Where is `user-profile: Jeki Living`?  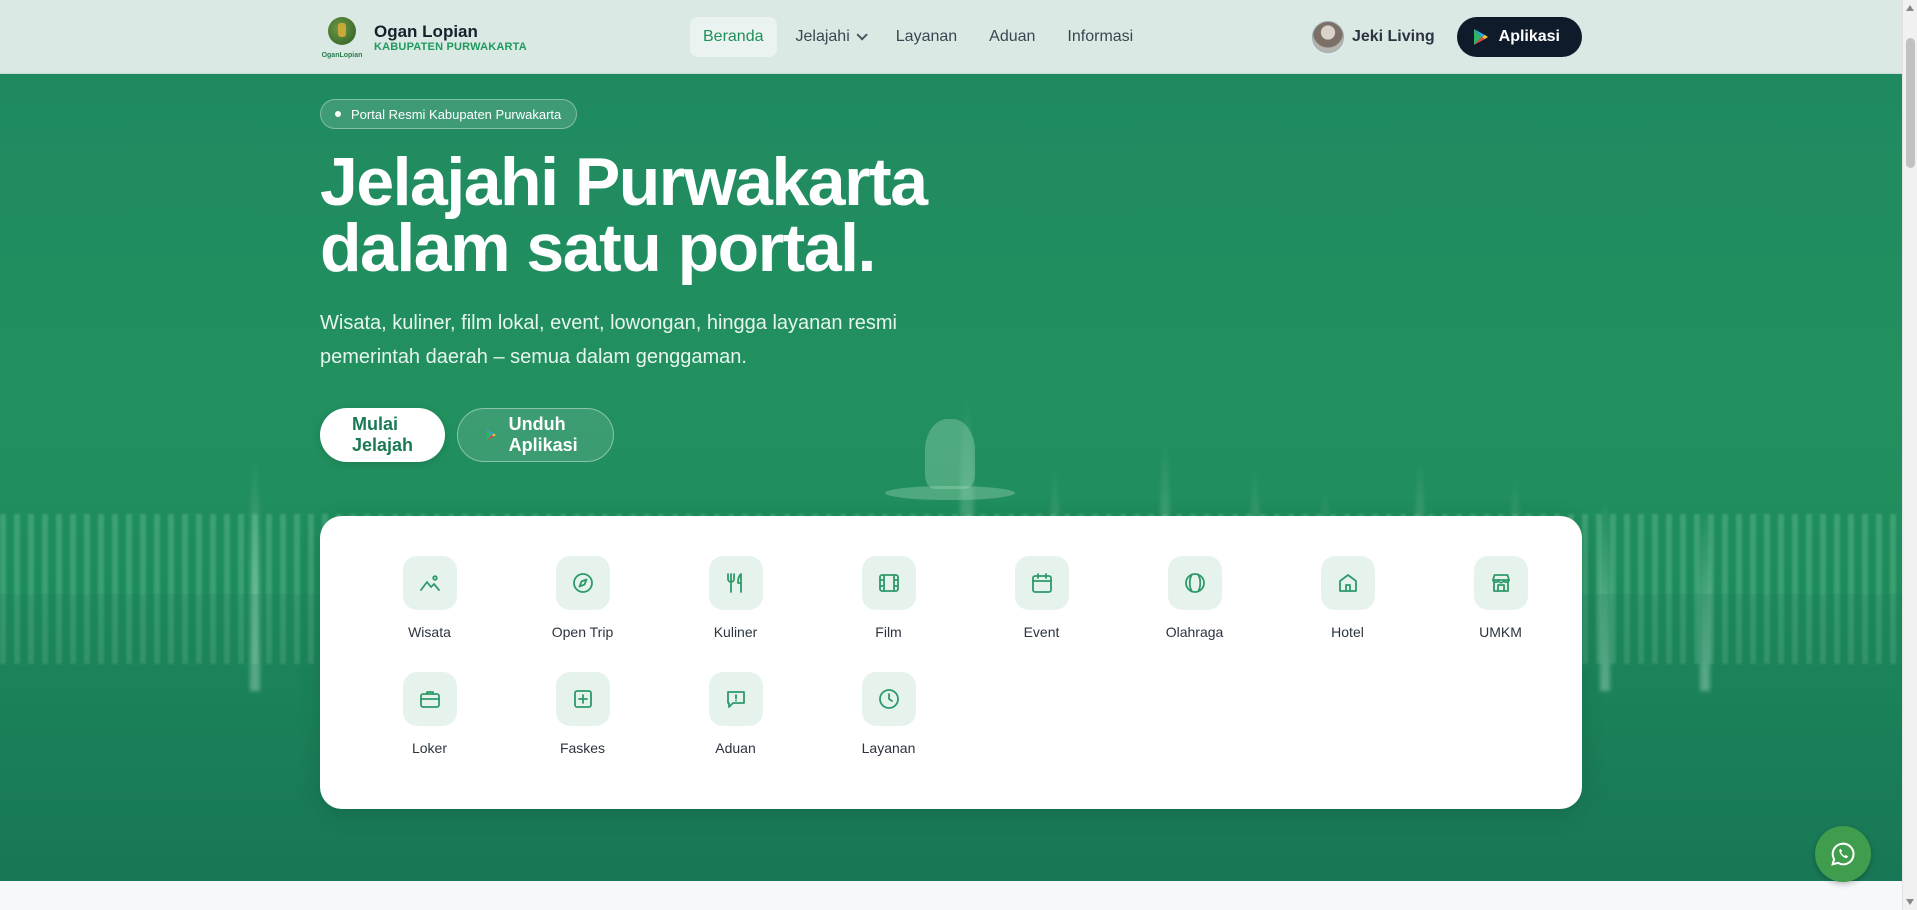 user-profile: Jeki Living is located at coordinates (1373, 37).